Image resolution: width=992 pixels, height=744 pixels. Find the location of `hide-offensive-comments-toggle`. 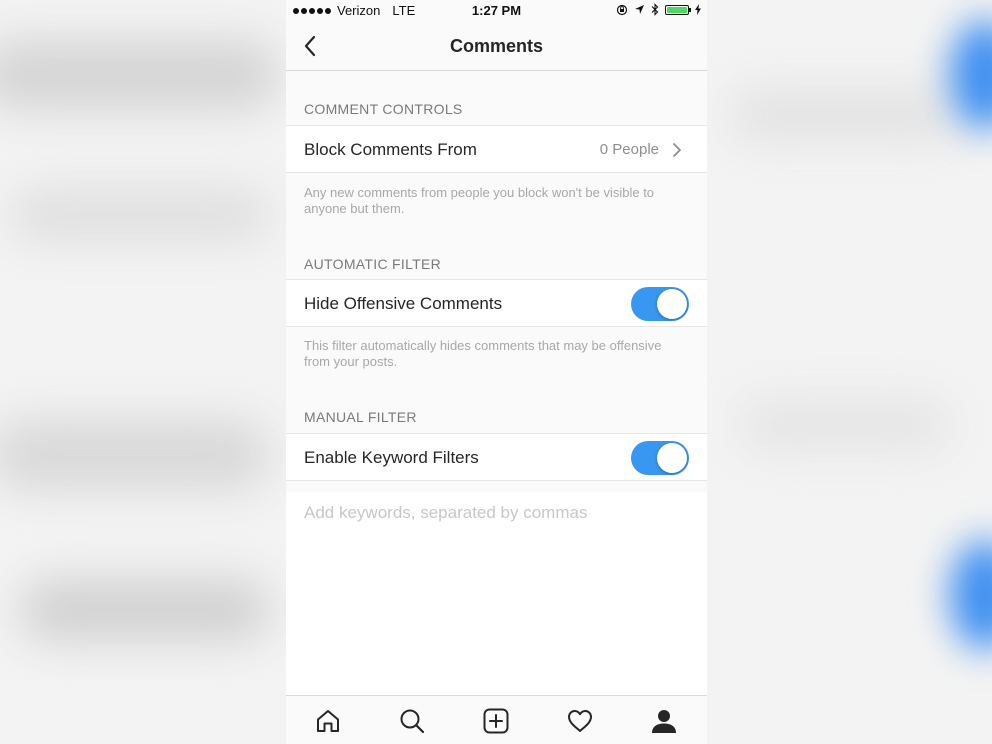

hide-offensive-comments-toggle is located at coordinates (660, 304).